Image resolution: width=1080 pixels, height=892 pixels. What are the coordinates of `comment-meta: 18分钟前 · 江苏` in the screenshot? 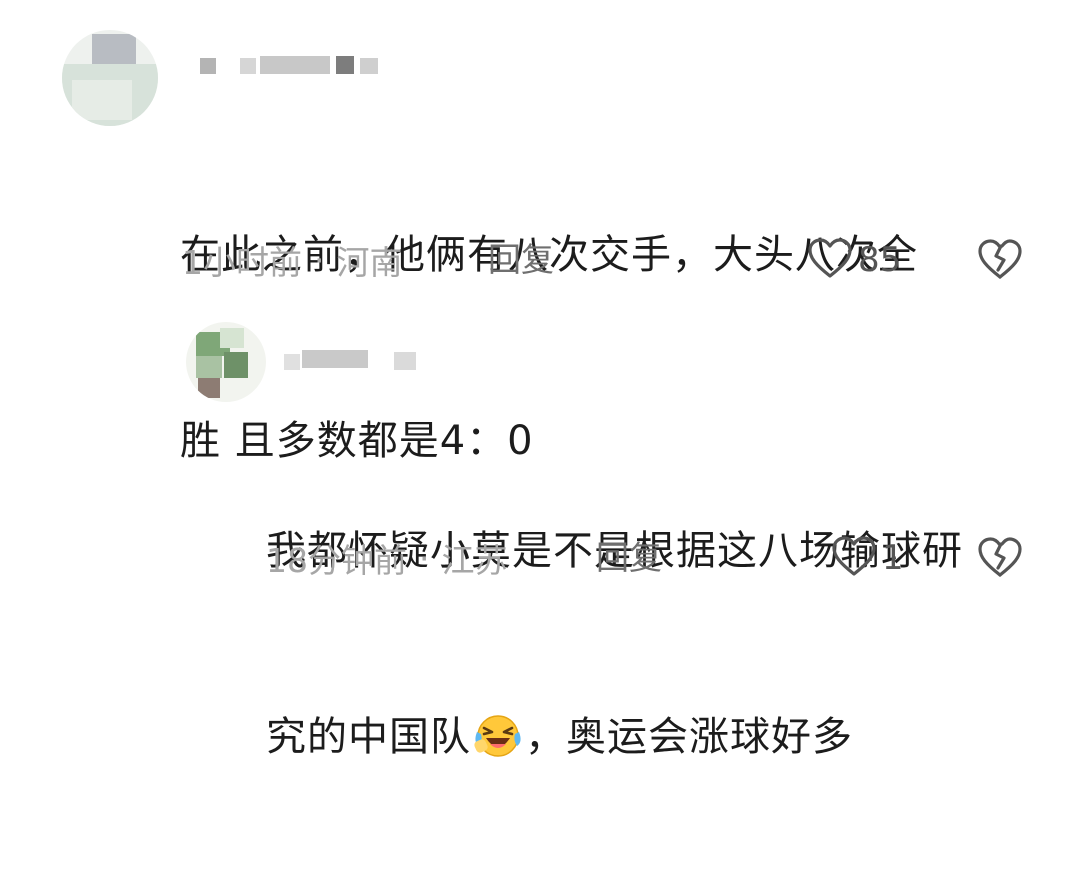 It's located at (387, 558).